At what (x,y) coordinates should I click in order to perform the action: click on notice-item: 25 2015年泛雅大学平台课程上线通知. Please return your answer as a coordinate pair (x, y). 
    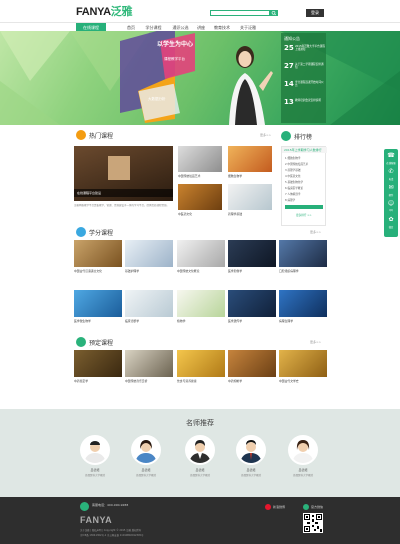
    Looking at the image, I should click on (304, 48).